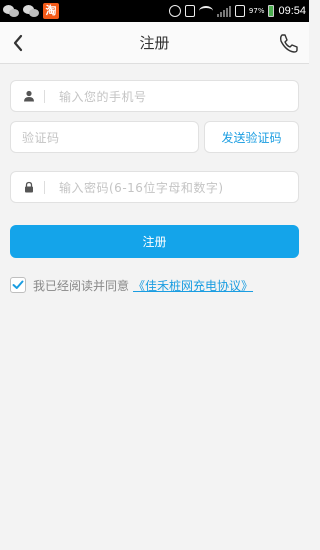 The height and width of the screenshot is (550, 320). Describe the element at coordinates (154, 241) in the screenshot. I see `register-button: 注册` at that location.